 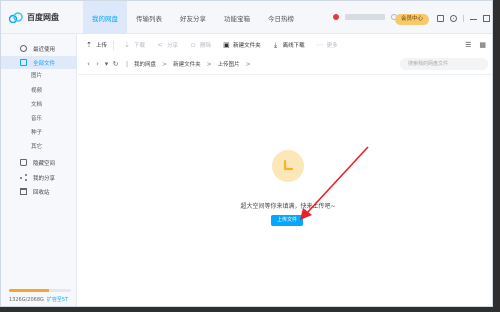 I want to click on share-icon: <, so click(x=160, y=45).